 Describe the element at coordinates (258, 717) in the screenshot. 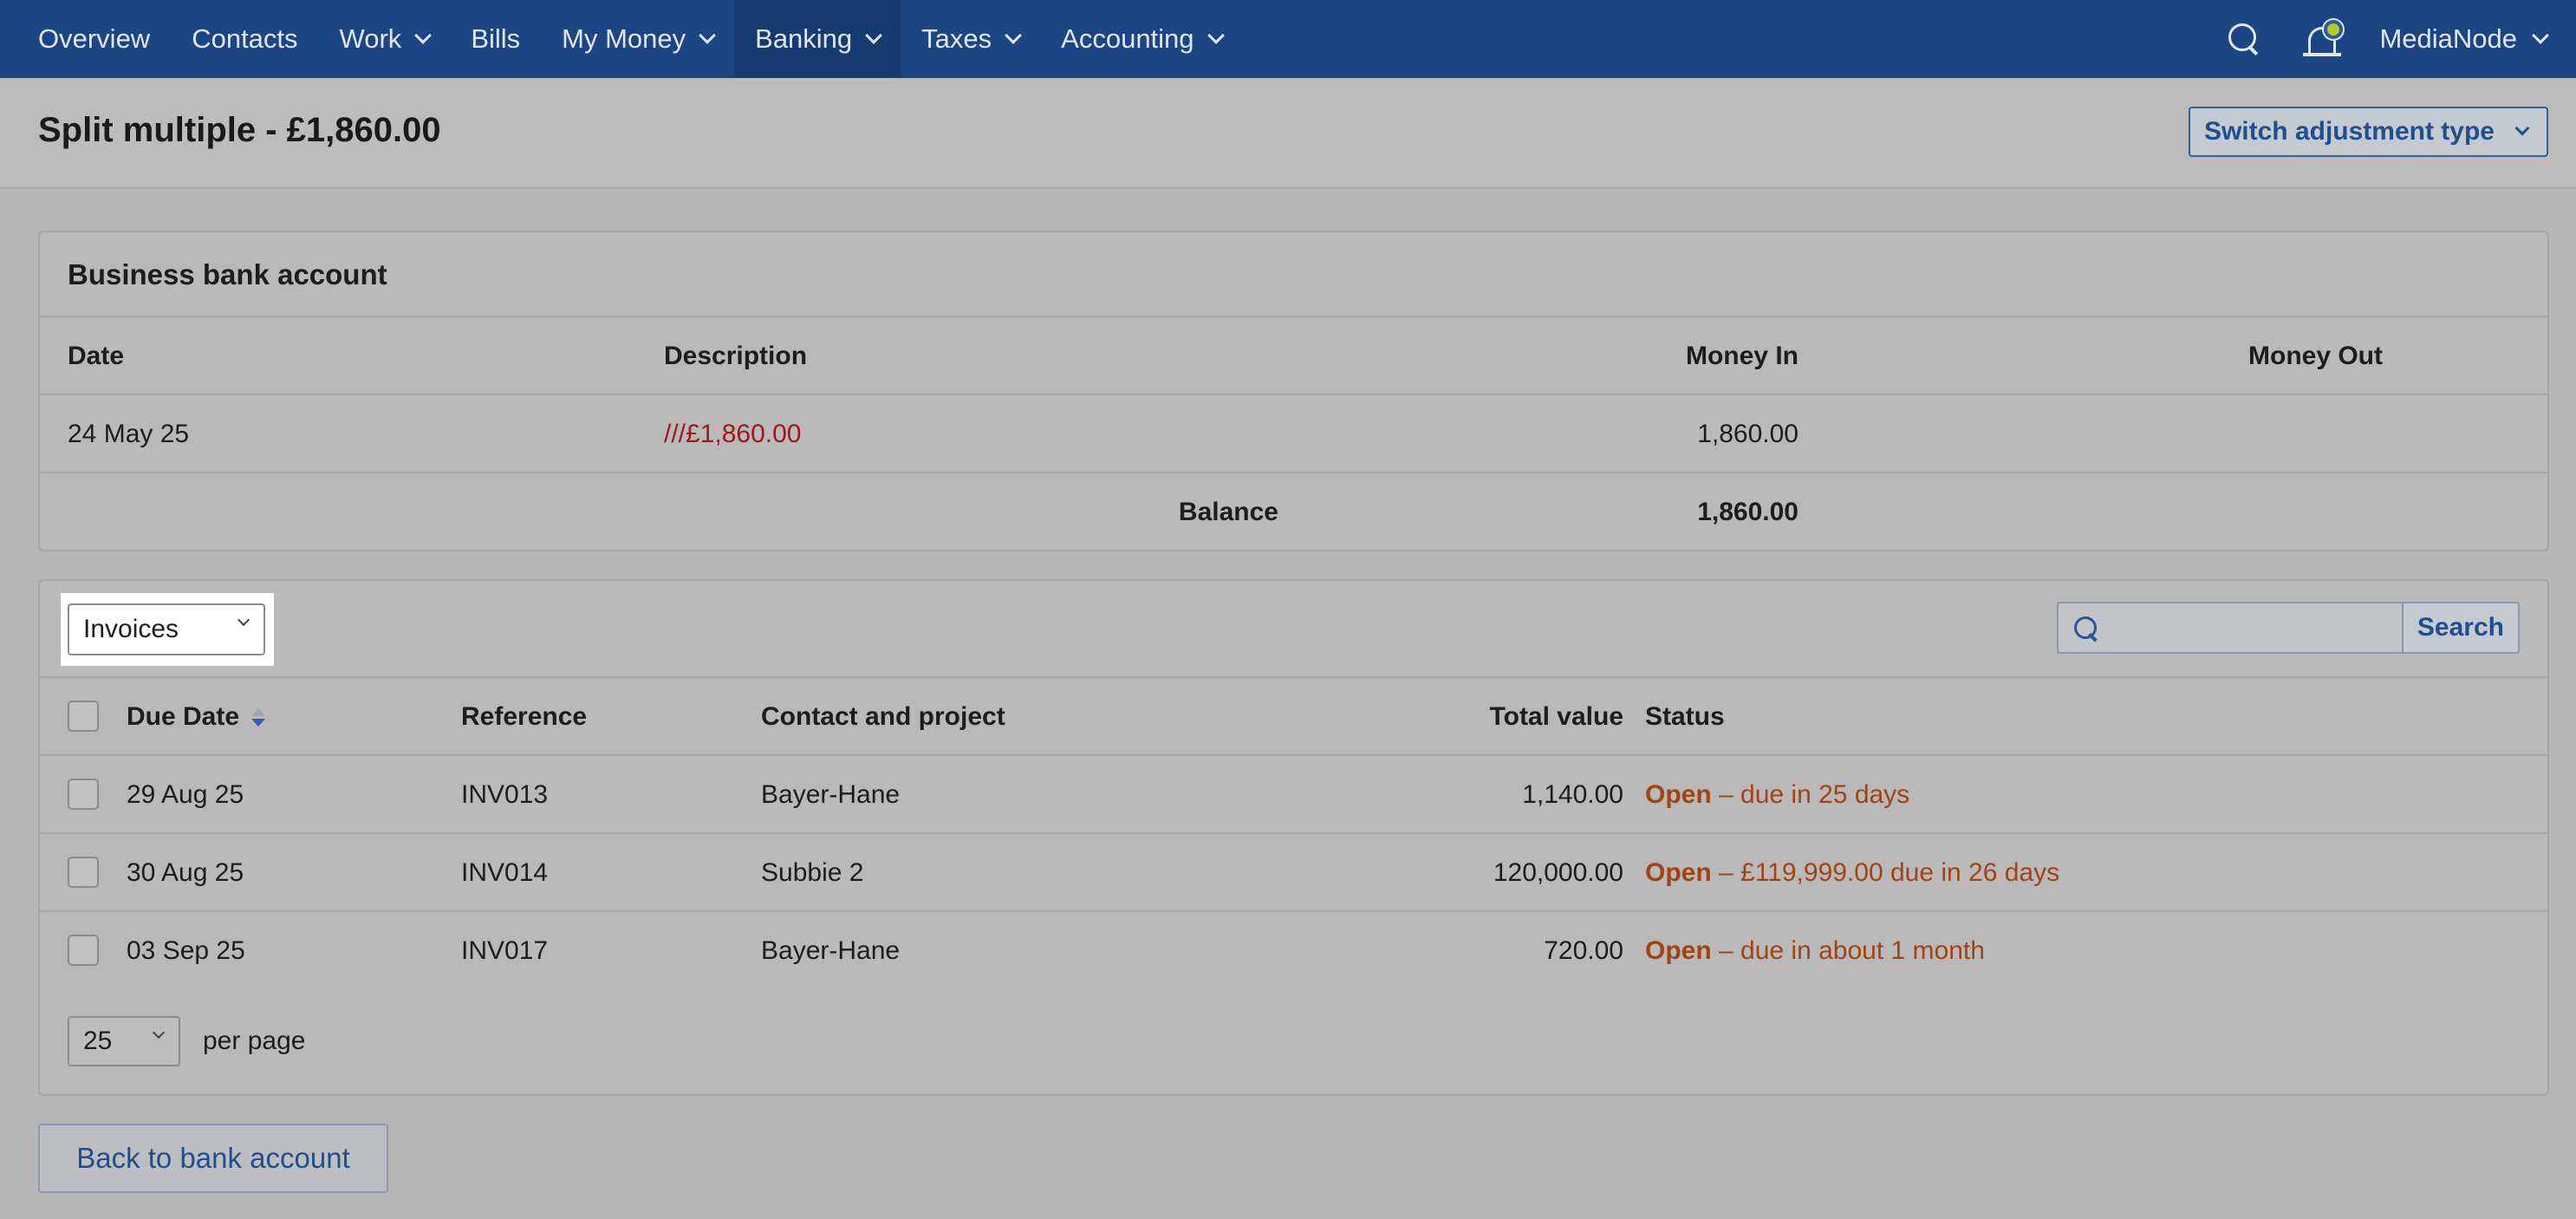

I see `sort-icon` at that location.